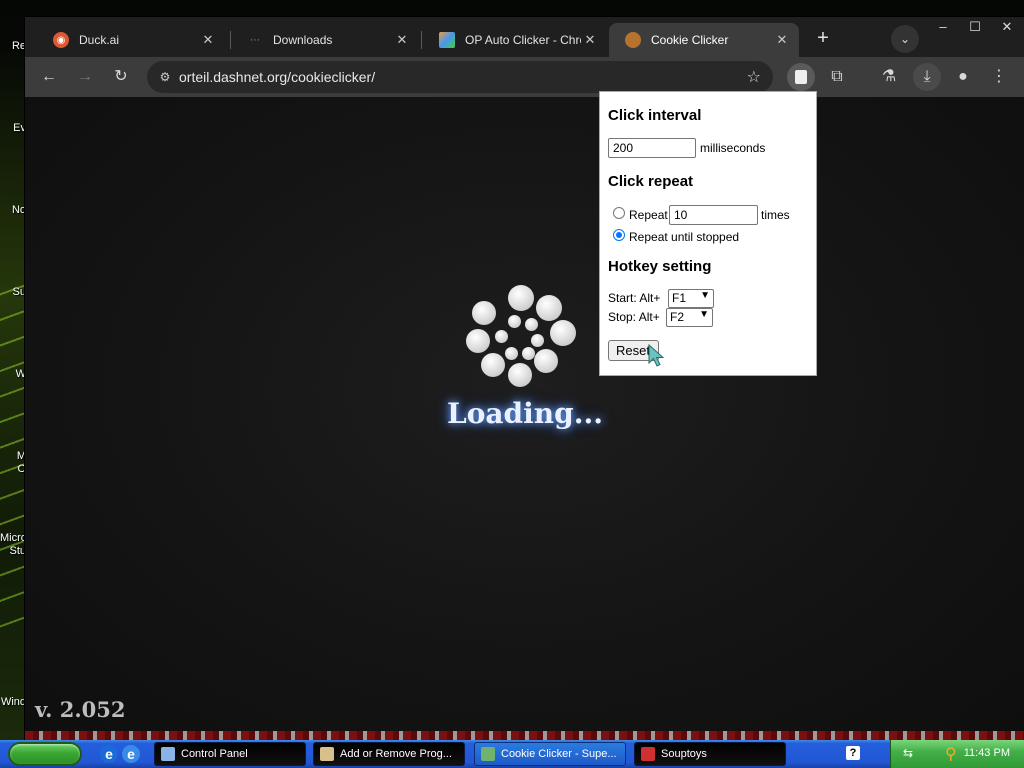 The height and width of the screenshot is (768, 1024). What do you see at coordinates (121, 77) in the screenshot?
I see `reload-icon: ↻` at bounding box center [121, 77].